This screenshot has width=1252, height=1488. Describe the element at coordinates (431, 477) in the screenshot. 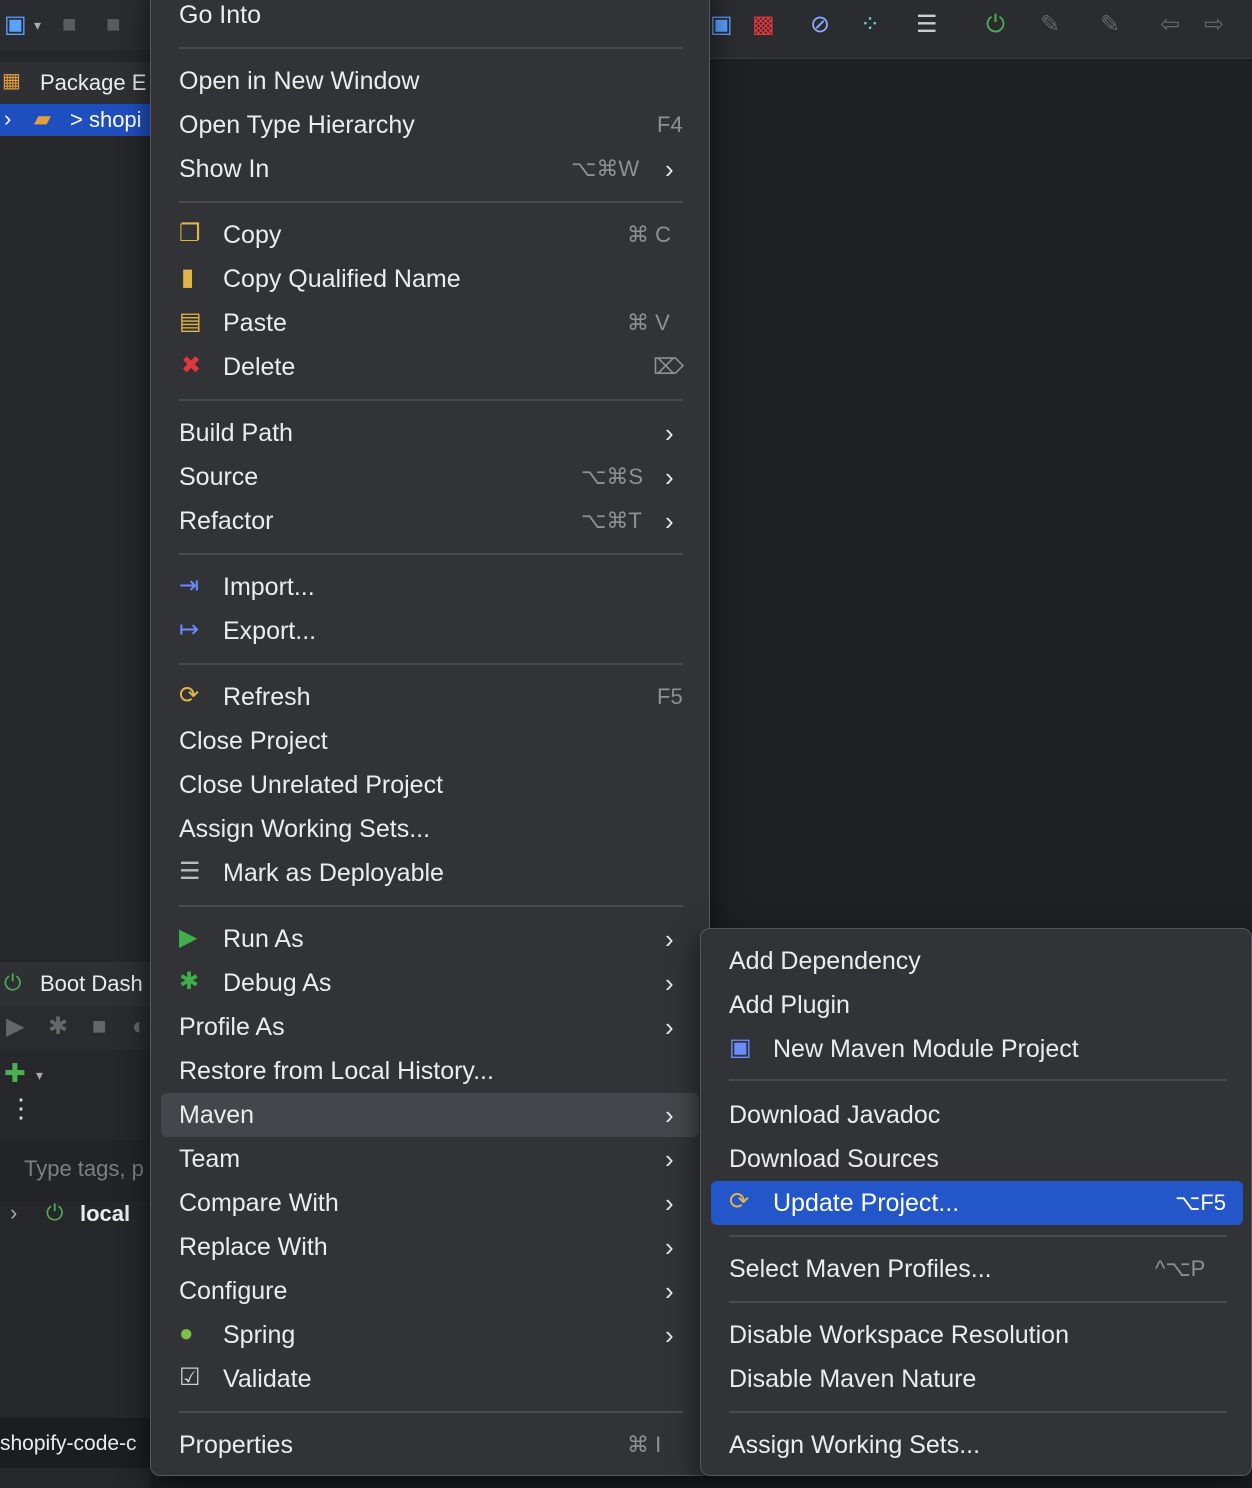

I see `menu-item-source: Source ⌥⌘S ›` at that location.